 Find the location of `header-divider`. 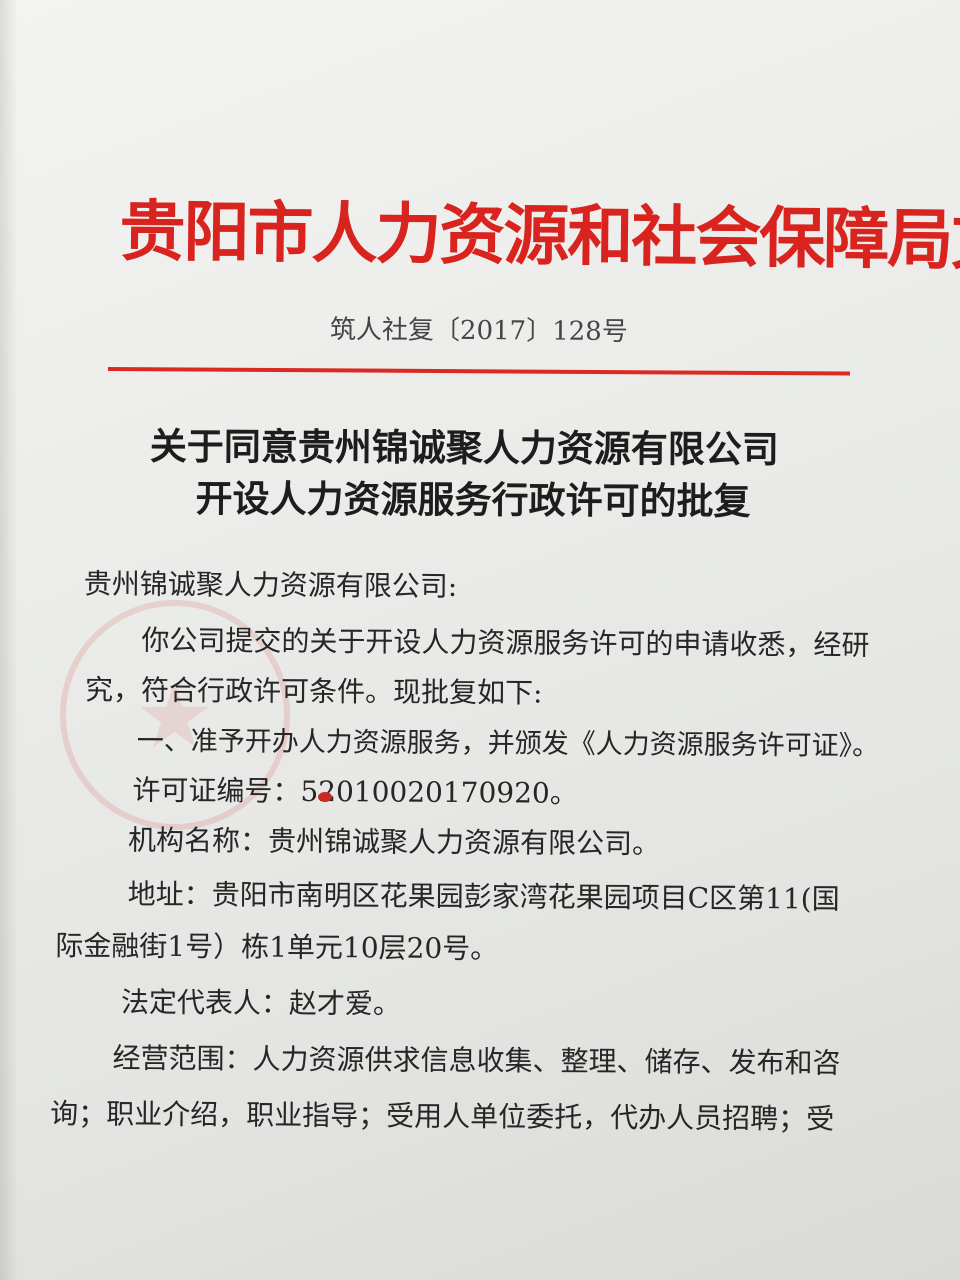

header-divider is located at coordinates (478, 371).